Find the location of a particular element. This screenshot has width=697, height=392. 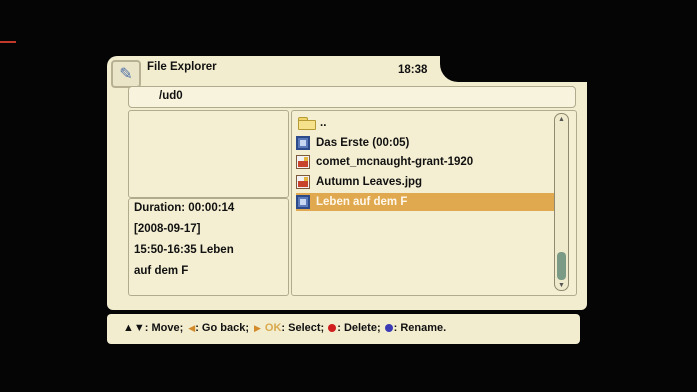

window-title: File Explorer is located at coordinates (182, 67).